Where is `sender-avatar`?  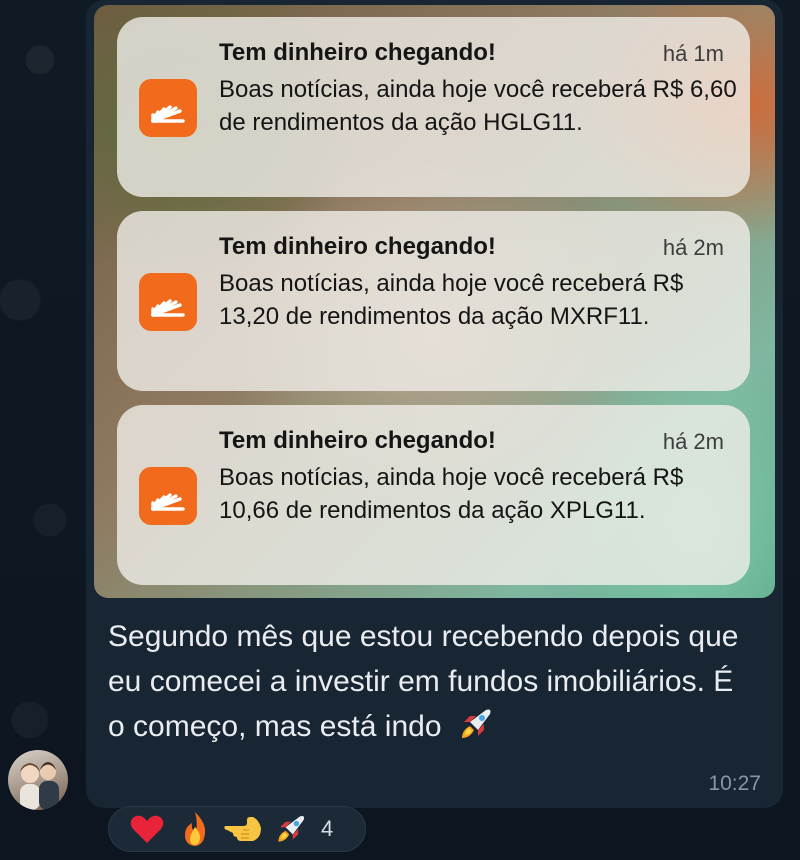 sender-avatar is located at coordinates (38, 780).